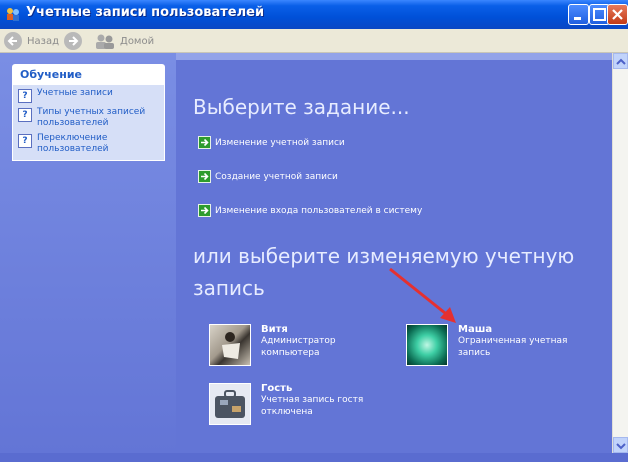 The image size is (628, 462). Describe the element at coordinates (73, 143) in the screenshot. I see `sidebar-item-label: Переключение пользователей` at that location.